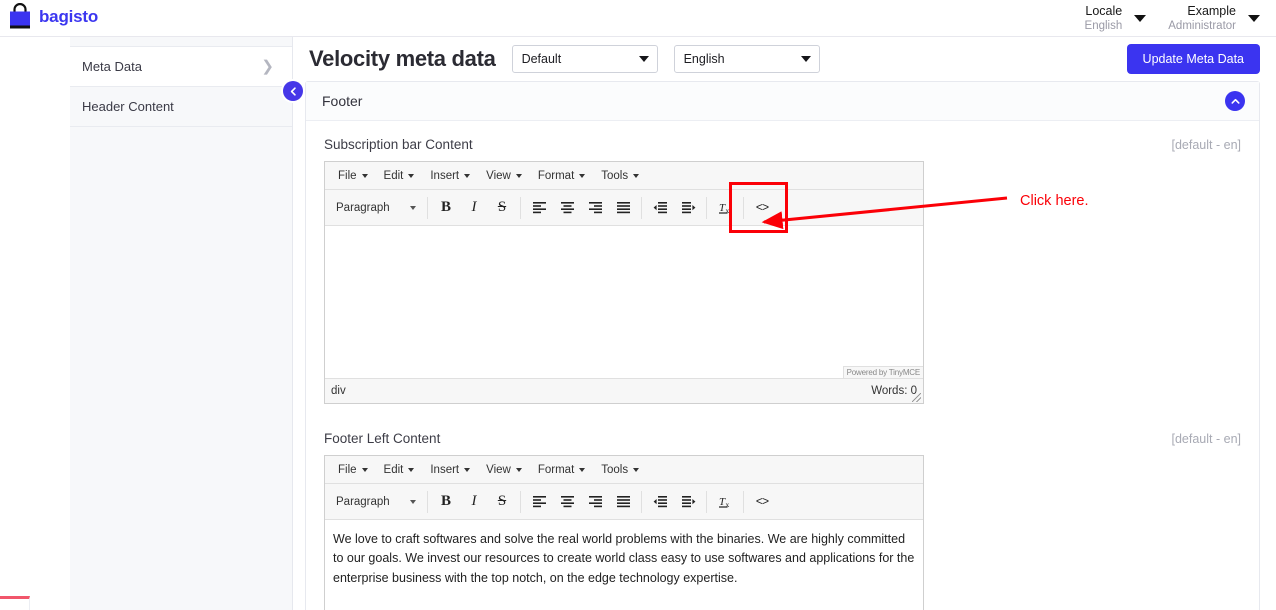  I want to click on menu-label: View, so click(498, 175).